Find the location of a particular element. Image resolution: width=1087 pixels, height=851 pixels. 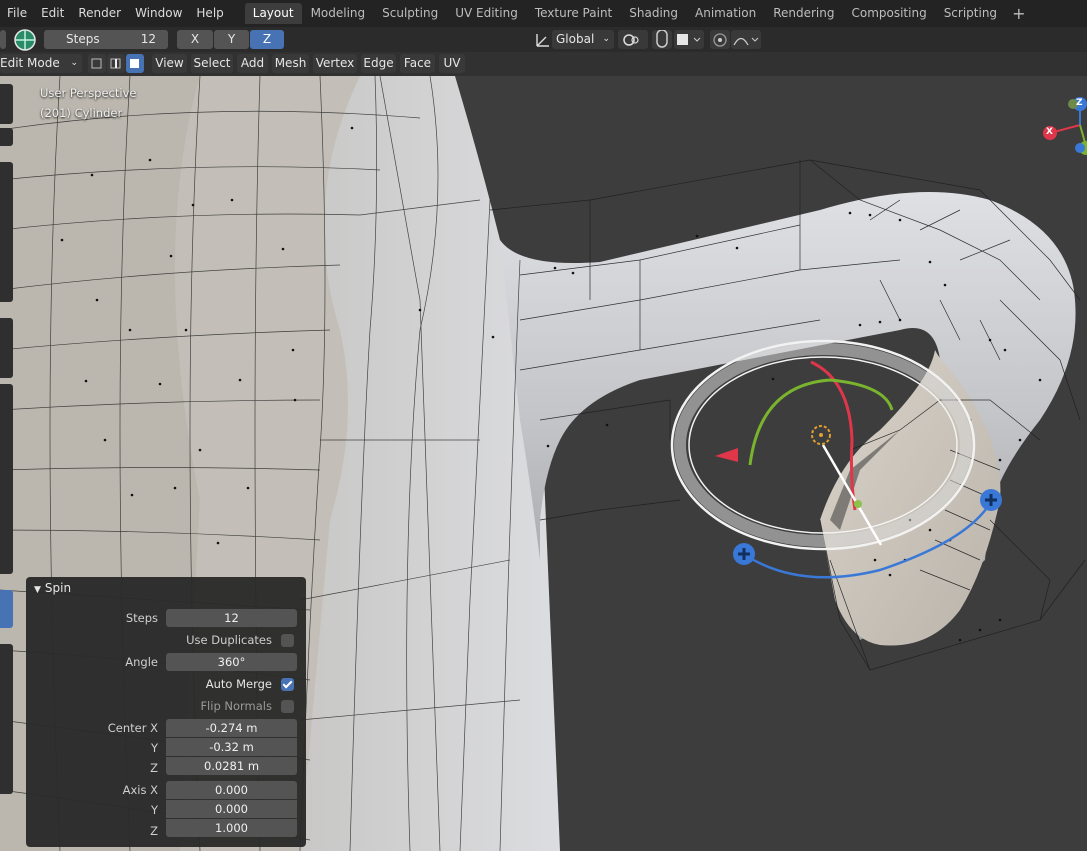

tool-shelf is located at coordinates (7, 442).